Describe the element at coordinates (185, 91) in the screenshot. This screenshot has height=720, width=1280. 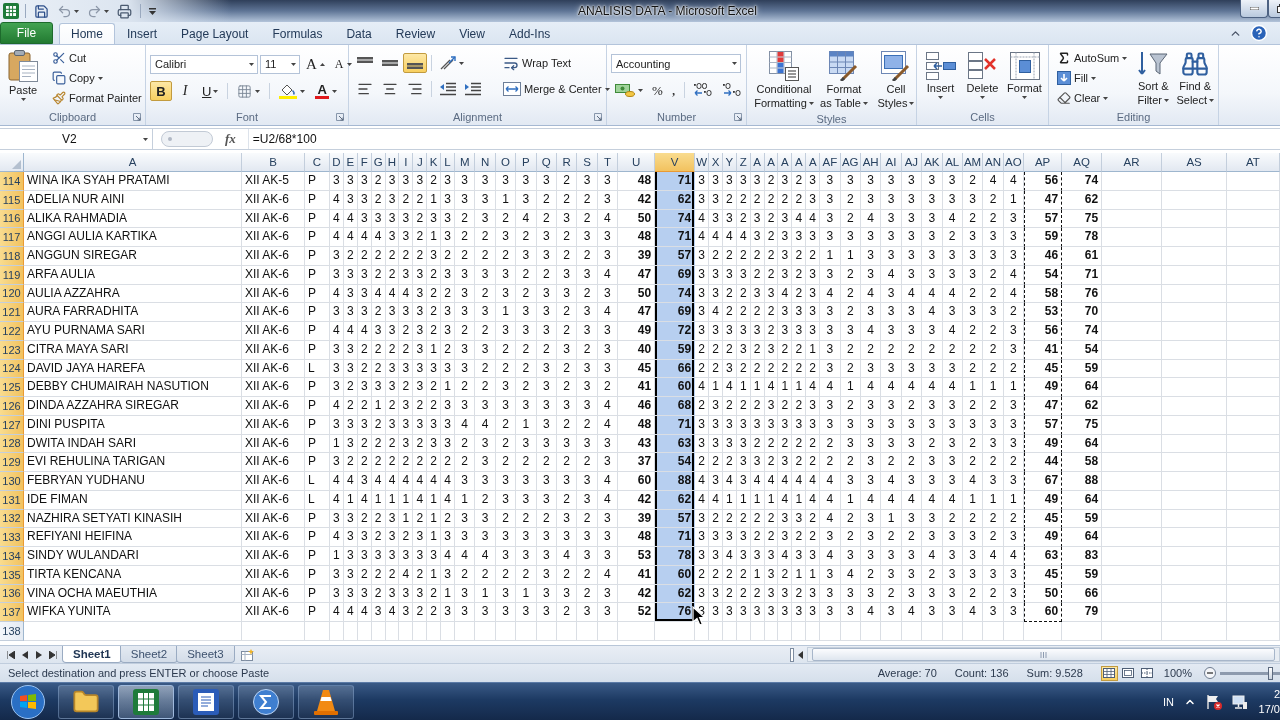
I see `italic-button: I` at that location.